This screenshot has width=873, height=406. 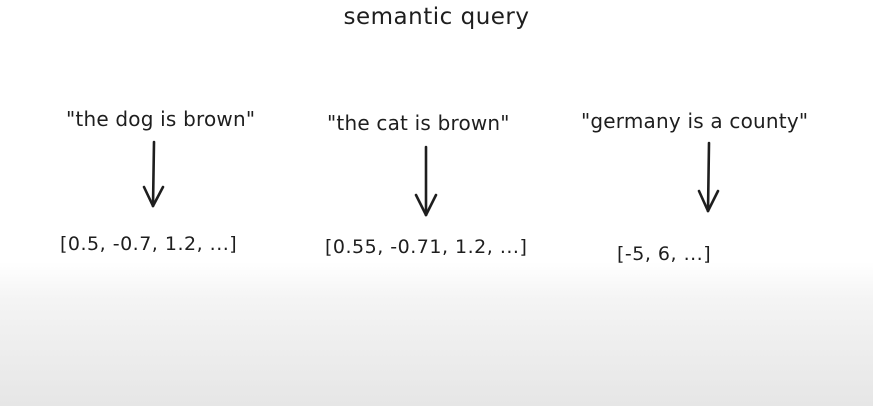 I want to click on vector-cat: [0.55, -0.71, 1.2, ...], so click(x=426, y=247).